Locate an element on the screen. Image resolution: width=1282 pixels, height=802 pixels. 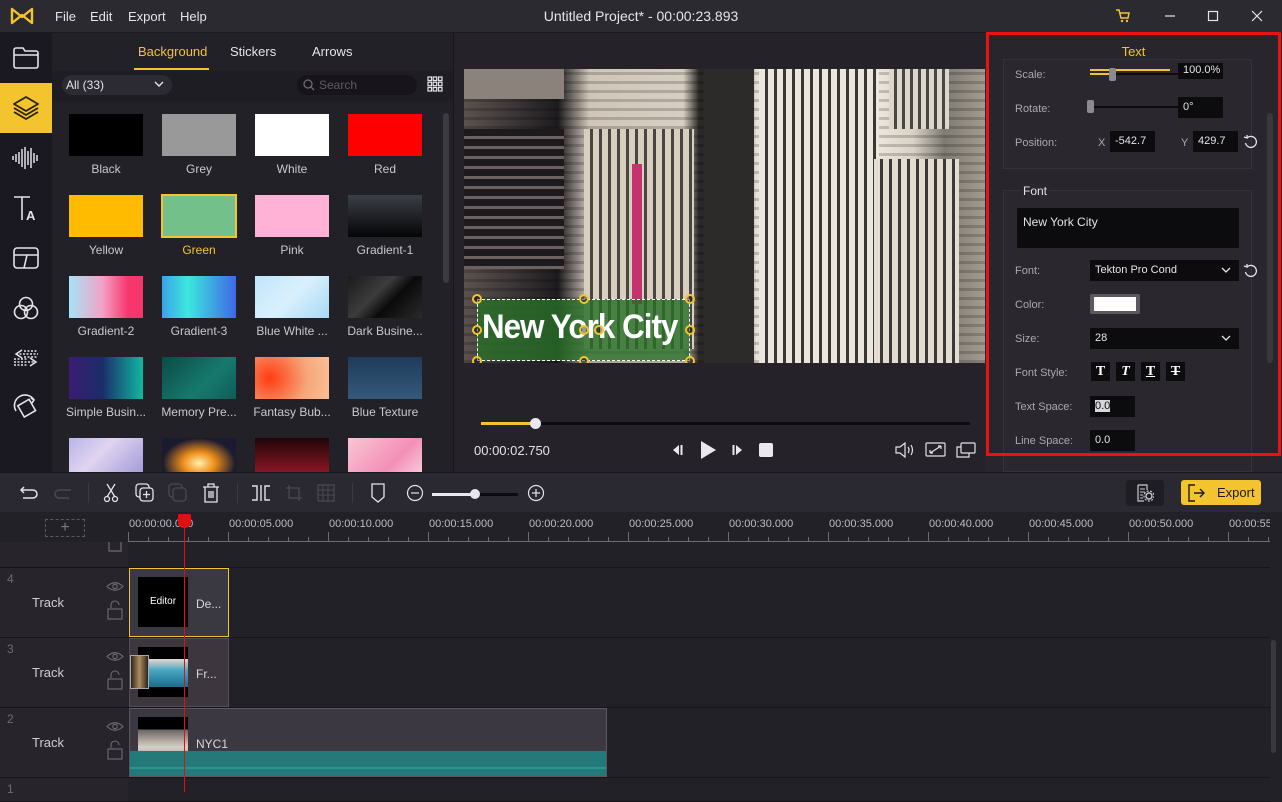
text-space-field: 0.0 is located at coordinates (1112, 406).